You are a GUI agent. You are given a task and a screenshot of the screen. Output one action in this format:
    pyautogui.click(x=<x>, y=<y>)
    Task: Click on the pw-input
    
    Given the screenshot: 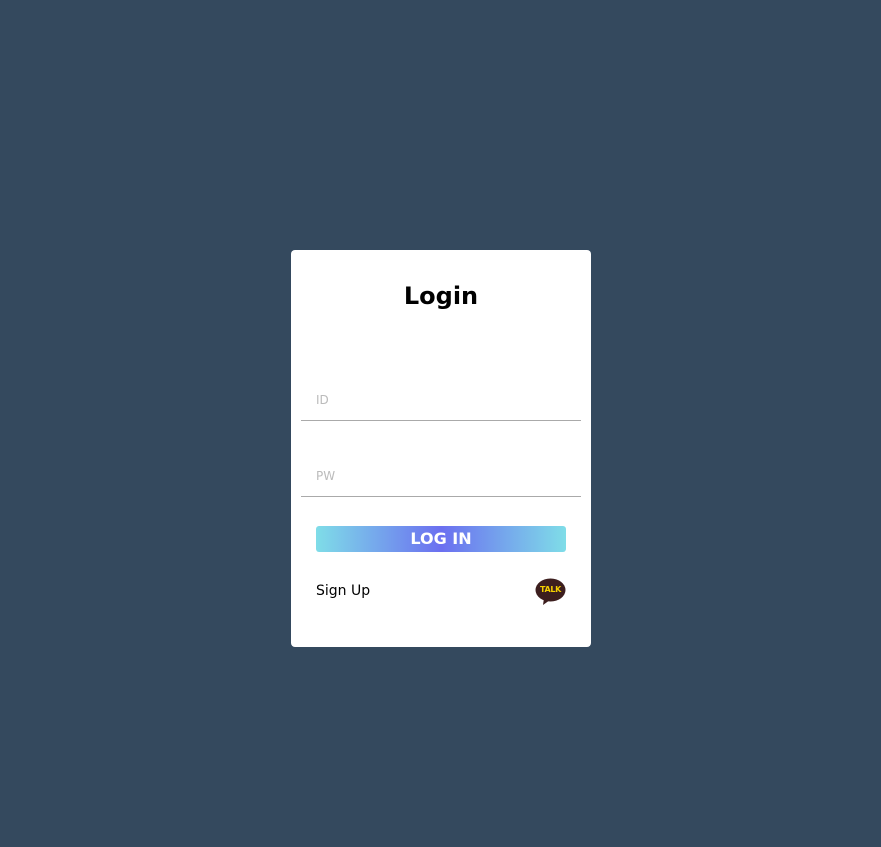 What is the action you would take?
    pyautogui.click(x=441, y=476)
    